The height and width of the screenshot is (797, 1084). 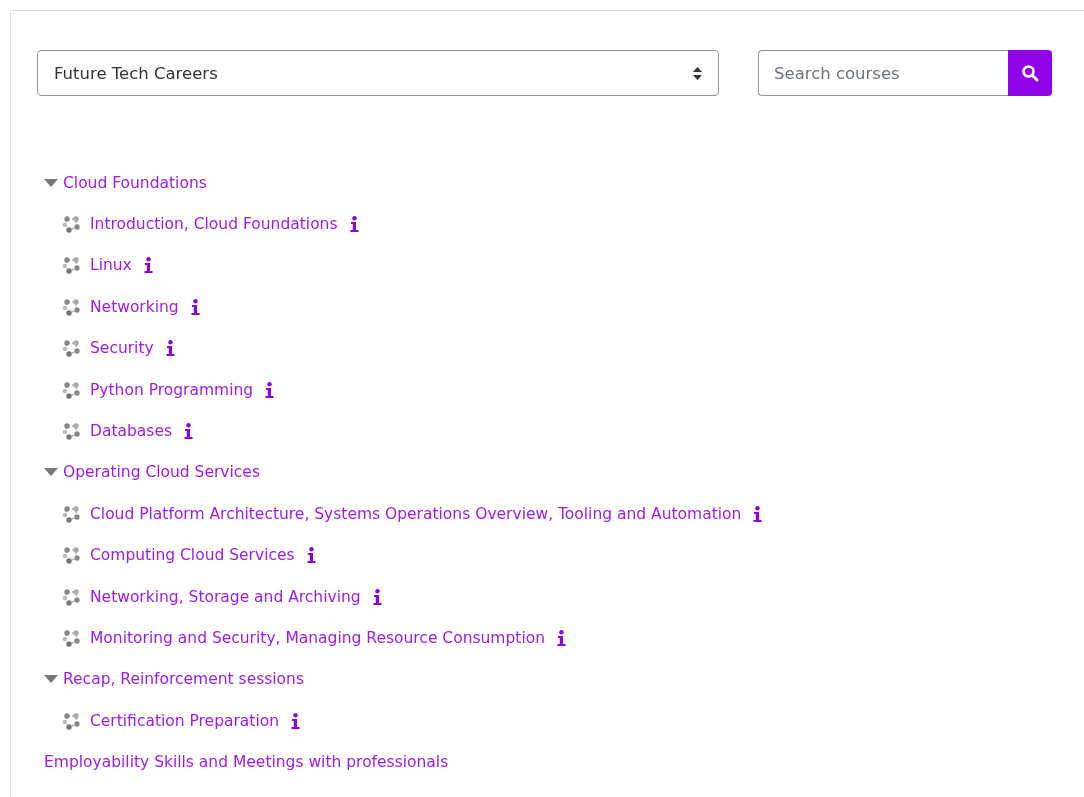 I want to click on category-link: Employability Skills and Meetings with professionals, so click(x=246, y=762).